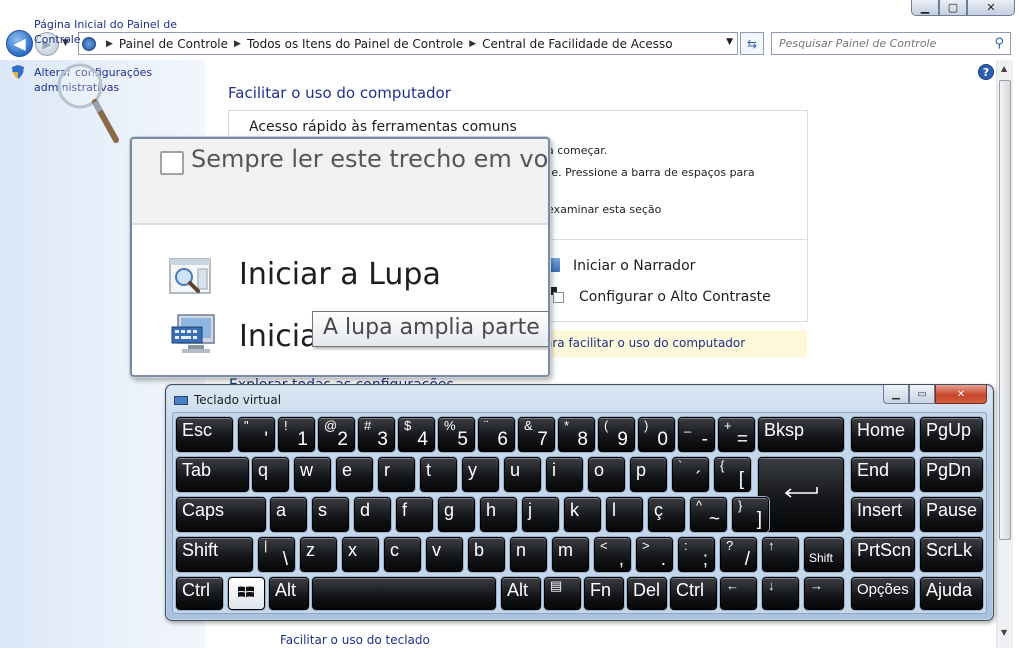  I want to click on key-z: z, so click(318, 554).